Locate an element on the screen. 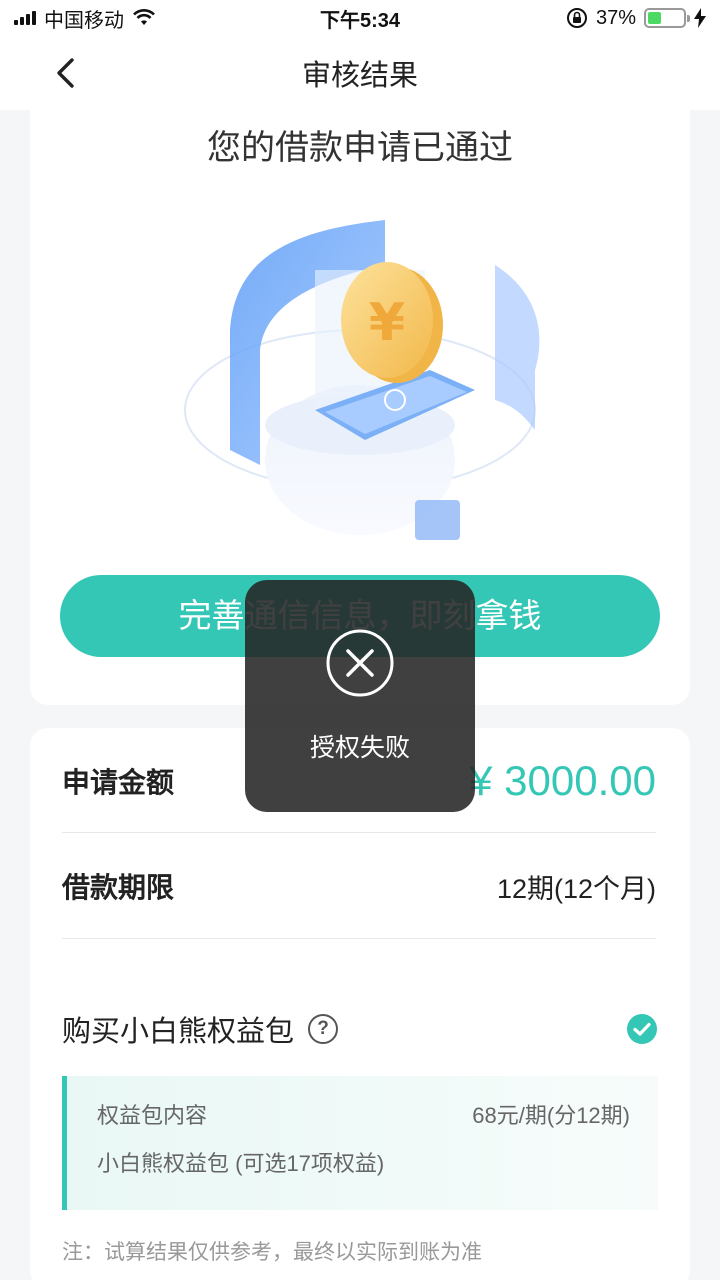 The width and height of the screenshot is (720, 1280). package-check-icon is located at coordinates (642, 1029).